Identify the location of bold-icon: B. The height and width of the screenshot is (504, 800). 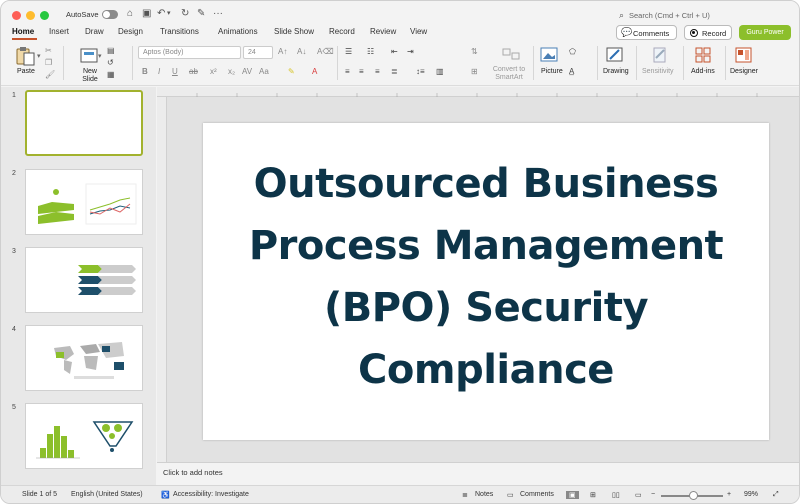
(145, 71).